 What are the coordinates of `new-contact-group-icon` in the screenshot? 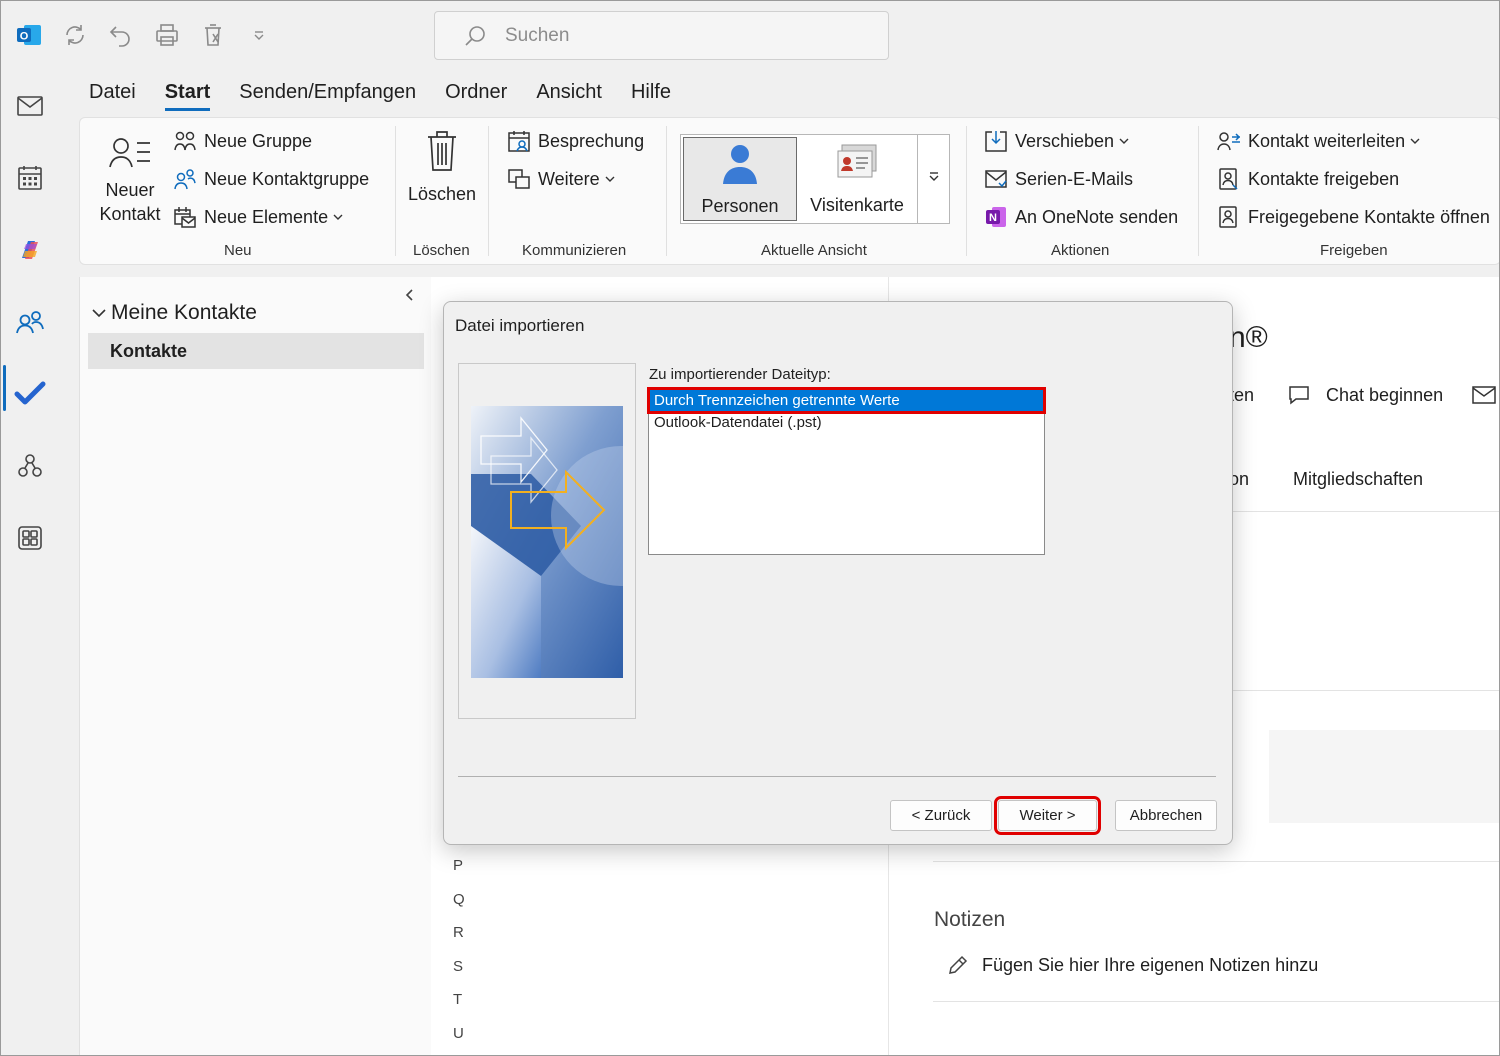 It's located at (185, 179).